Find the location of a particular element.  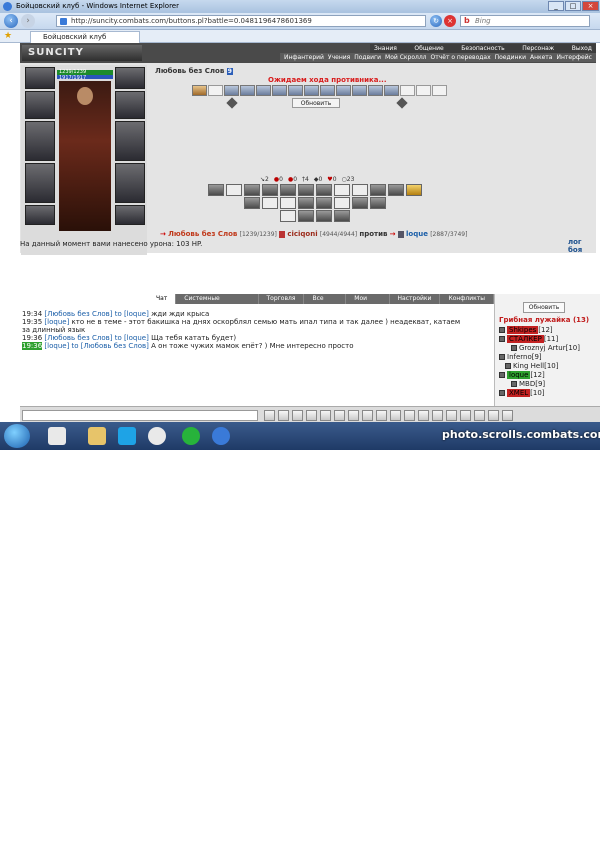

belt-slot is located at coordinates (40, 215).